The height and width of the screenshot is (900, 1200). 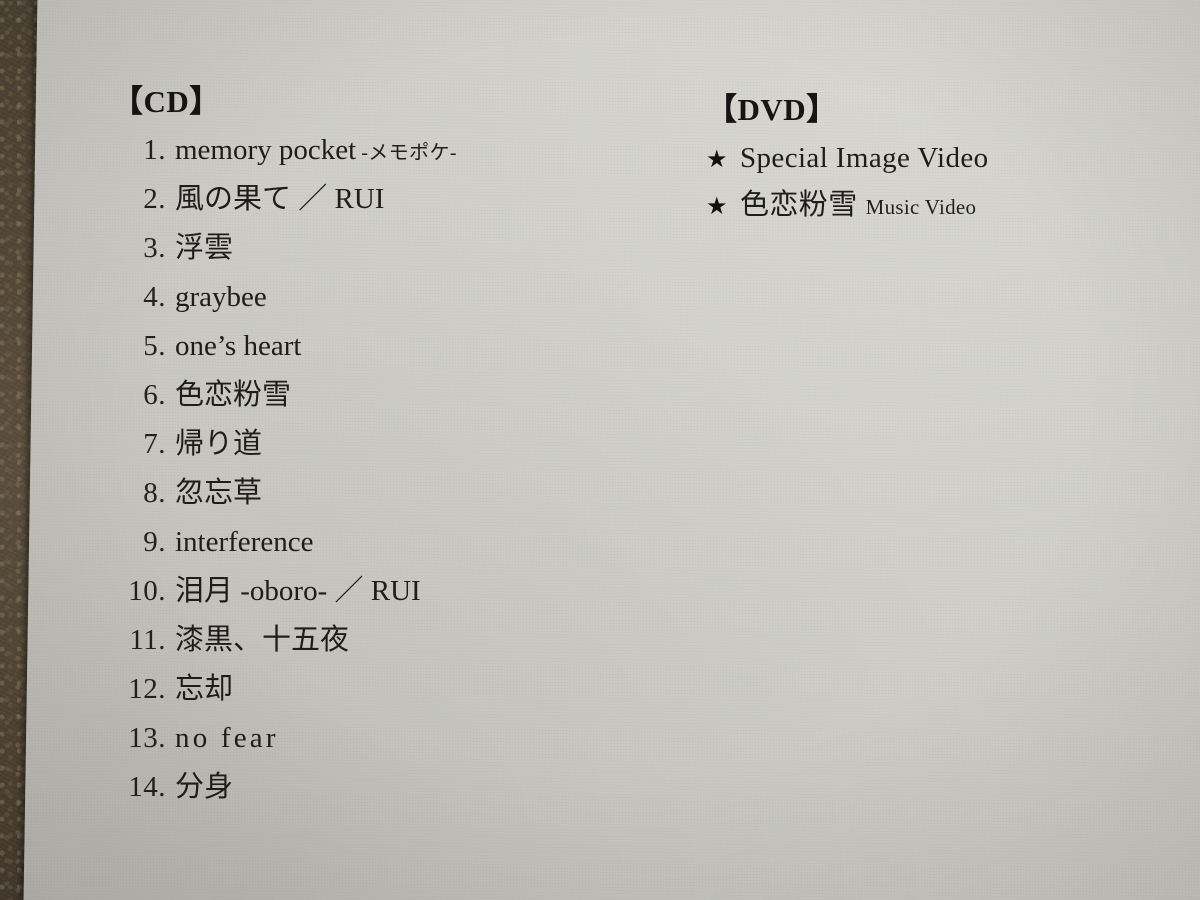 I want to click on track-title: interference, so click(x=244, y=542).